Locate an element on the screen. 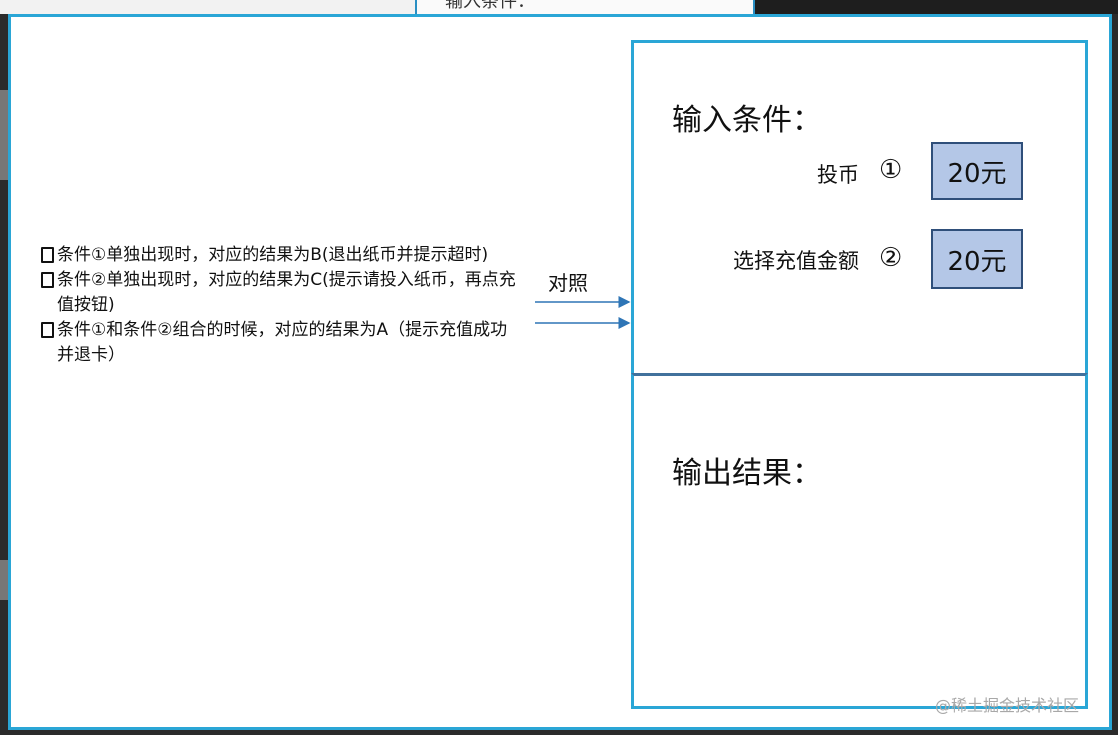 This screenshot has height=735, width=1118. amount-value-box: 20元 is located at coordinates (977, 259).